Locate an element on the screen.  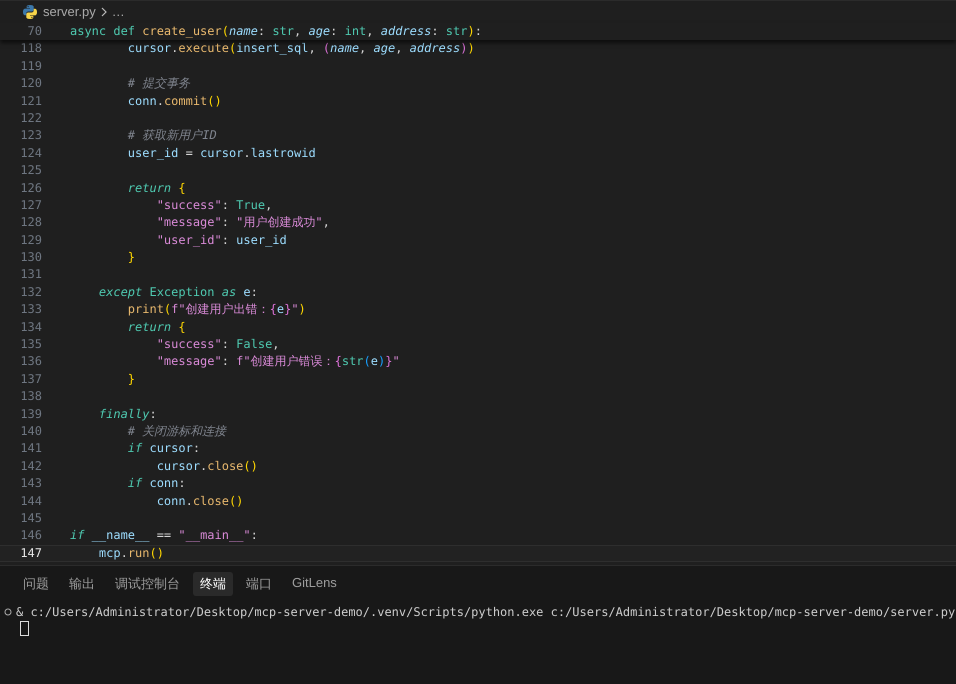
code-line: # 提交事务 is located at coordinates (158, 83).